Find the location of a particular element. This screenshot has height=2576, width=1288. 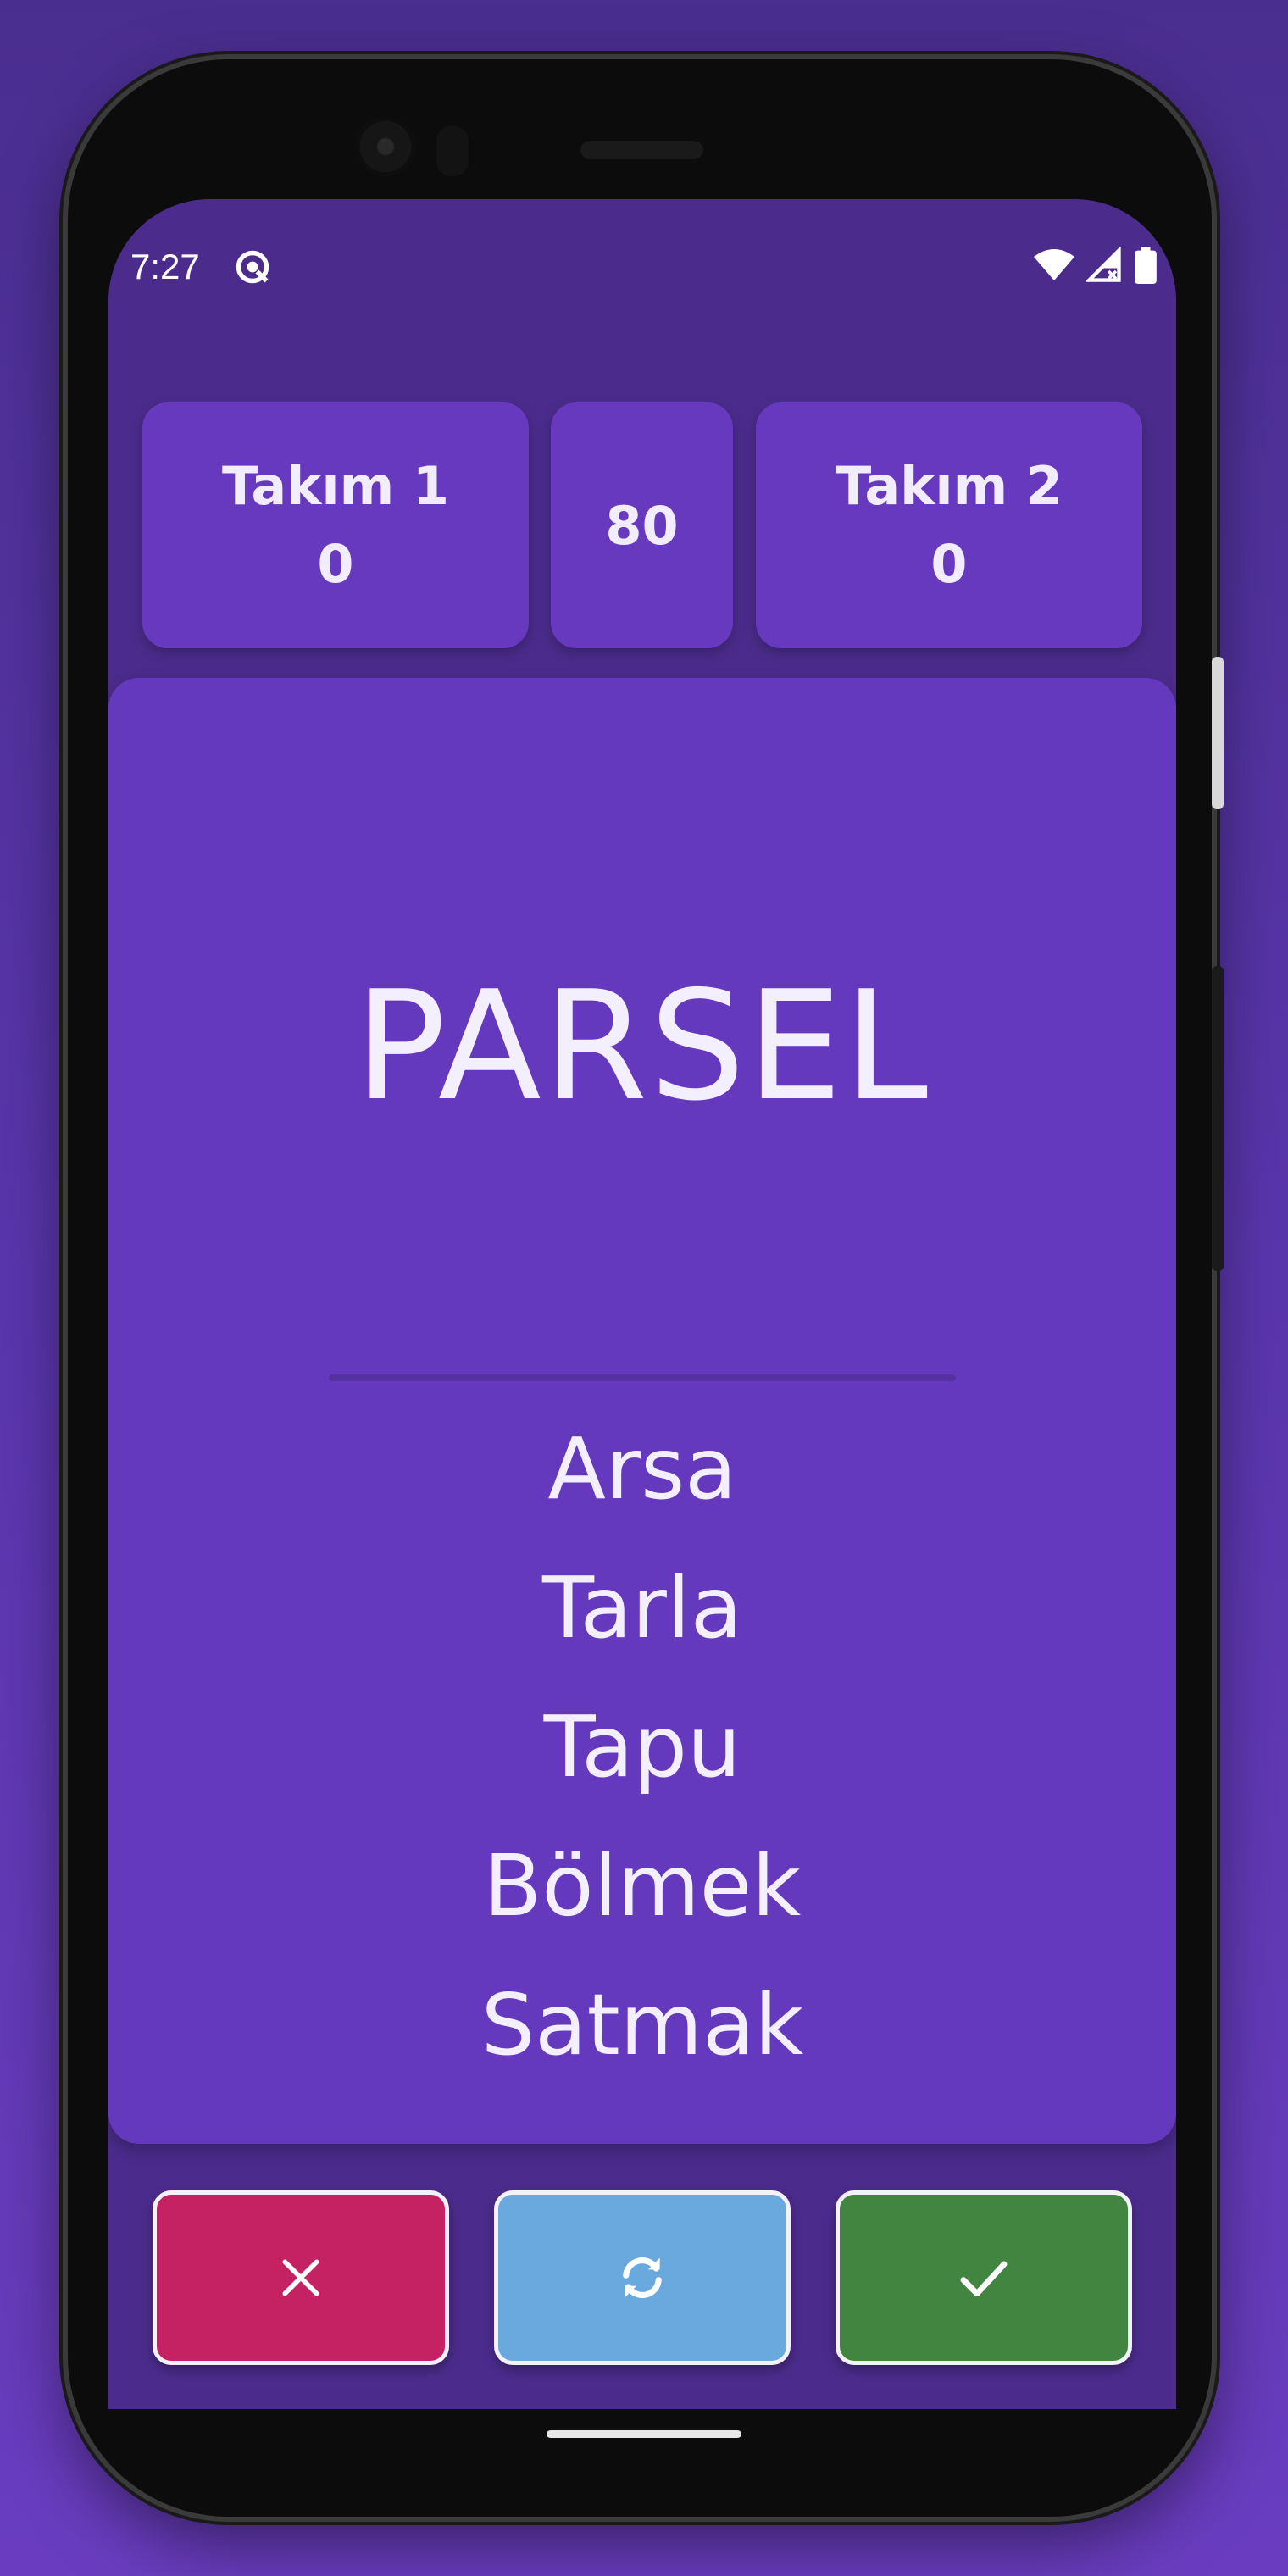

forbidden-word: Tapu is located at coordinates (642, 1746).